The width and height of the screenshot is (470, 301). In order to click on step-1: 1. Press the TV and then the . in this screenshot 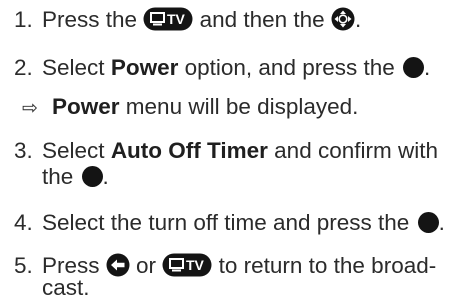, I will do `click(187, 22)`.